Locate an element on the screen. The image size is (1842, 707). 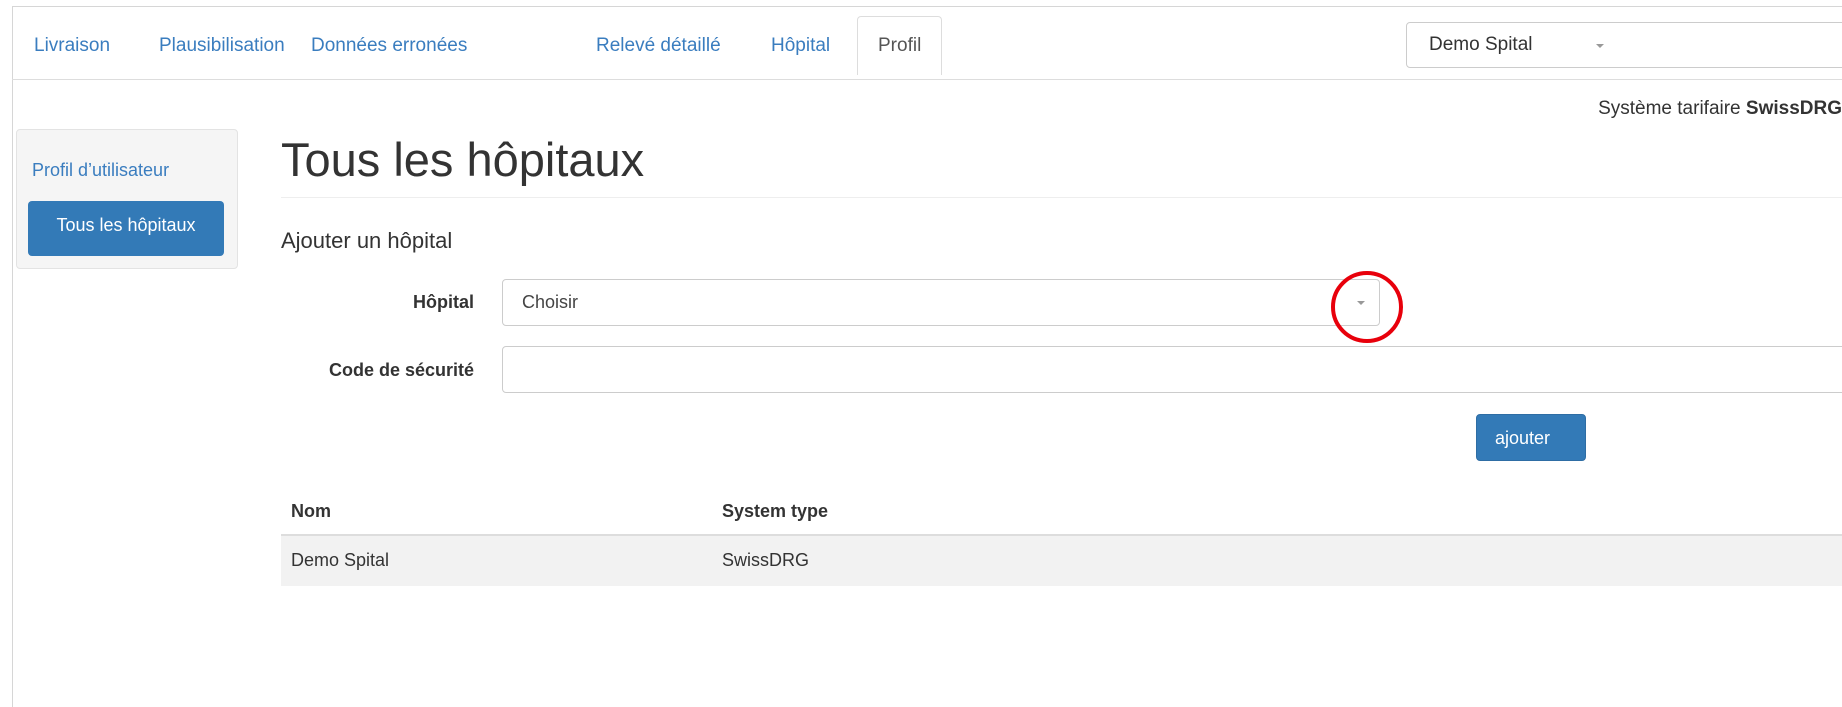
tab-livraison: Livraison is located at coordinates (72, 46).